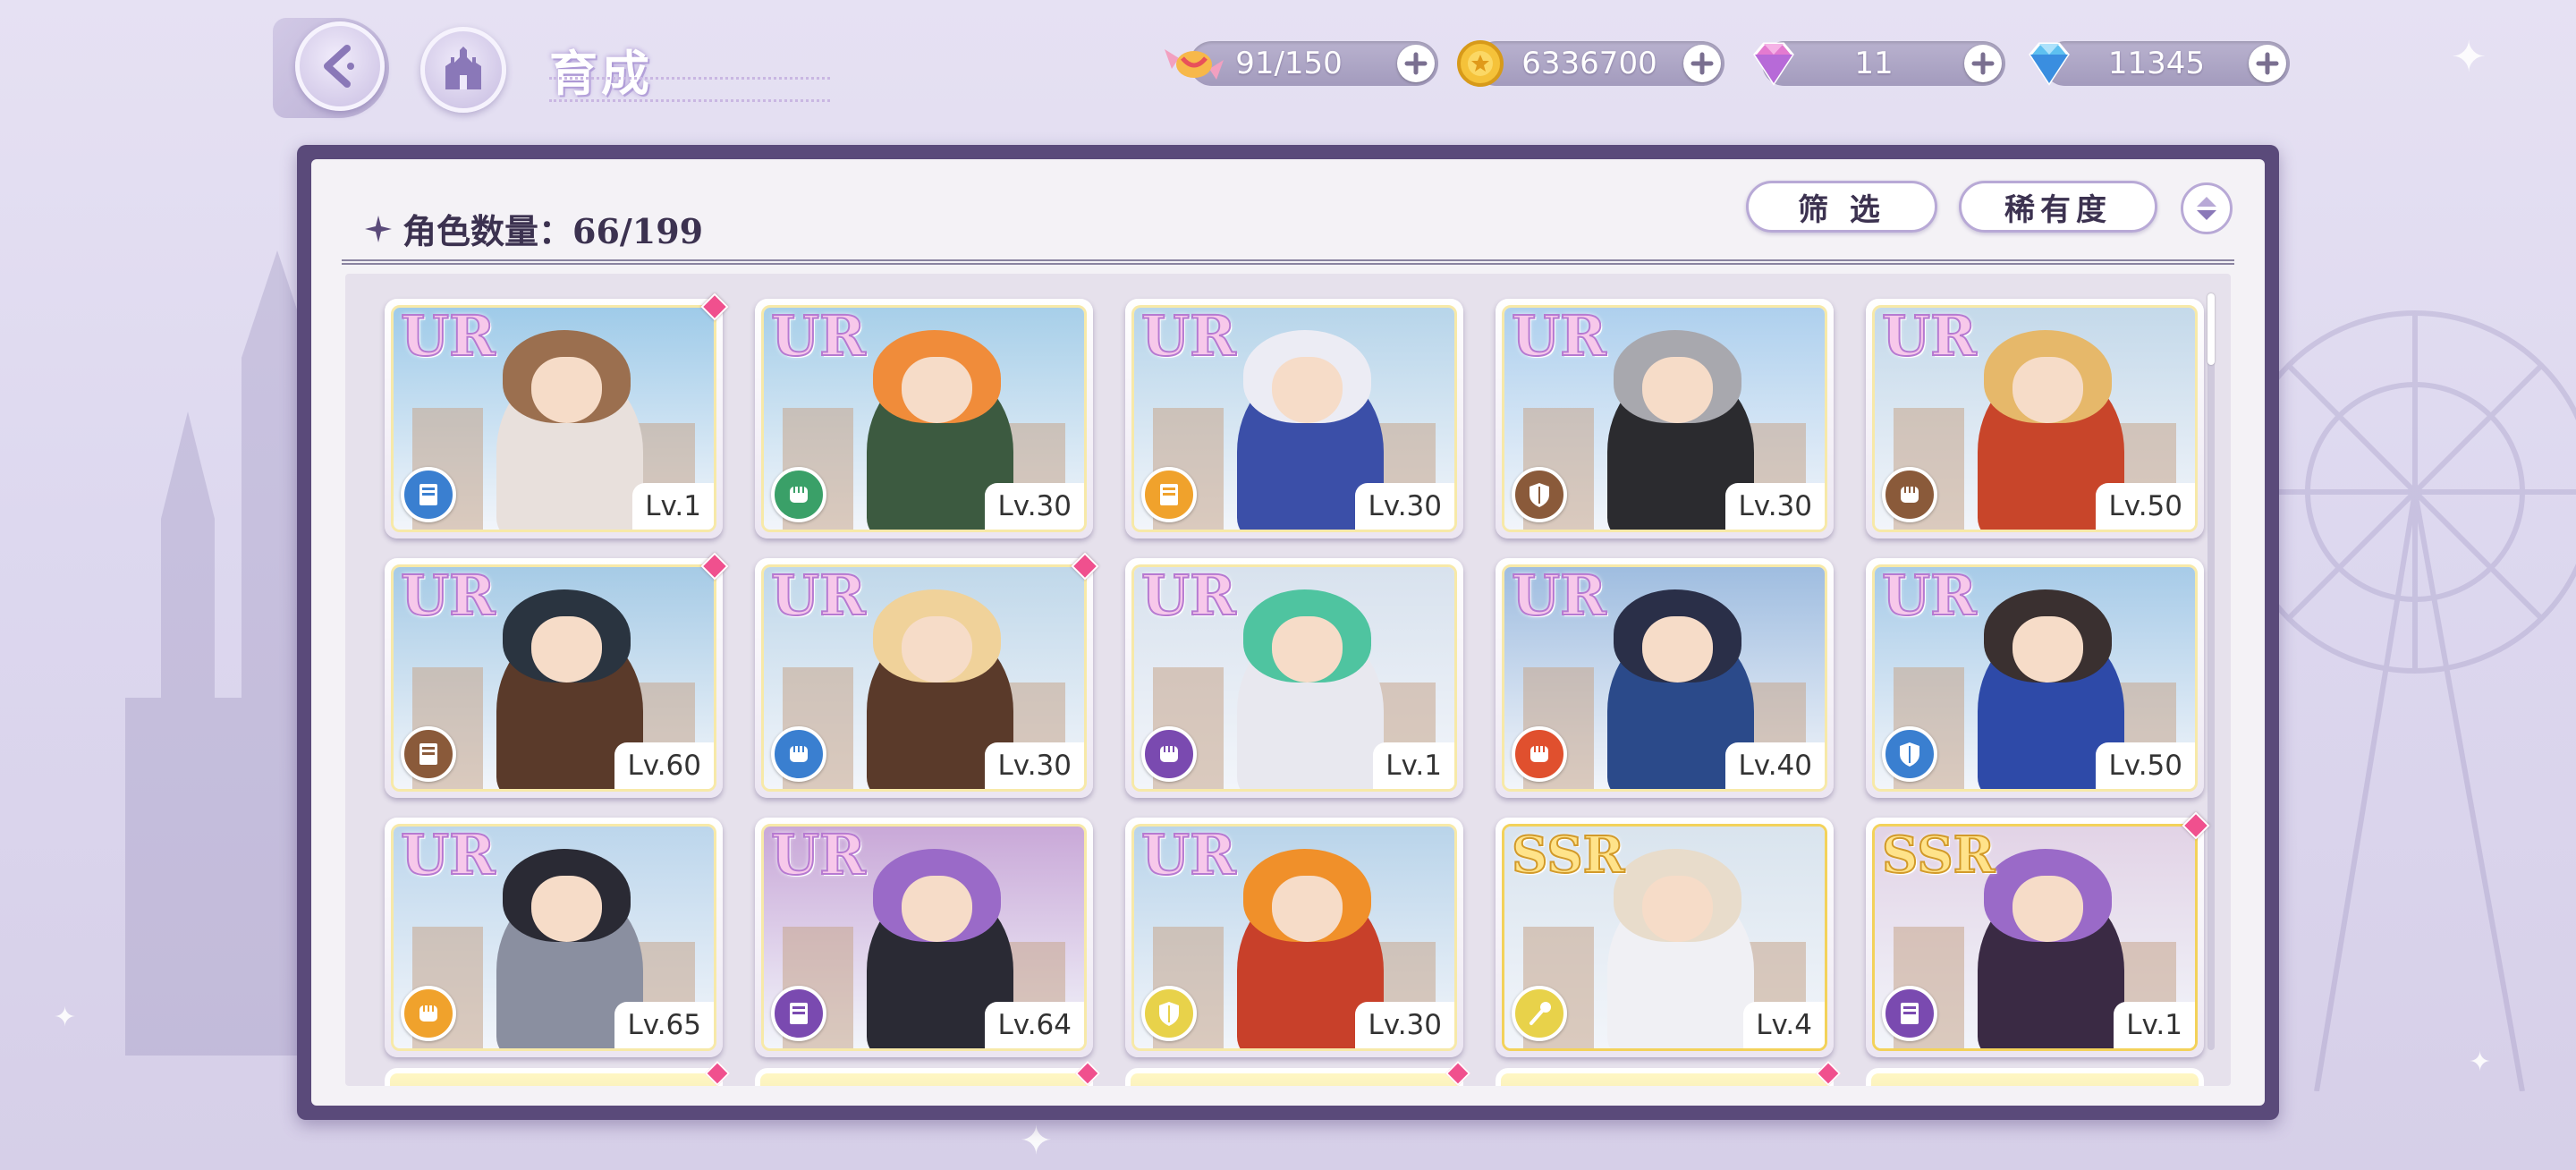  Describe the element at coordinates (1841, 207) in the screenshot. I see `filter-button: 筛 选` at that location.